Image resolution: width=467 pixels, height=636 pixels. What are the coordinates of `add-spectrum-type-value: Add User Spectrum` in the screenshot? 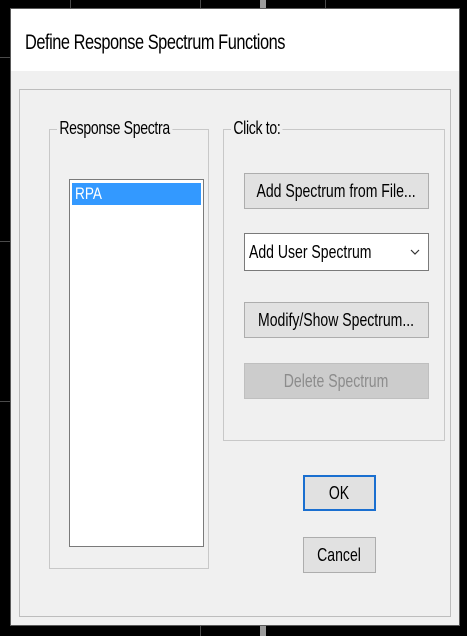 It's located at (310, 252).